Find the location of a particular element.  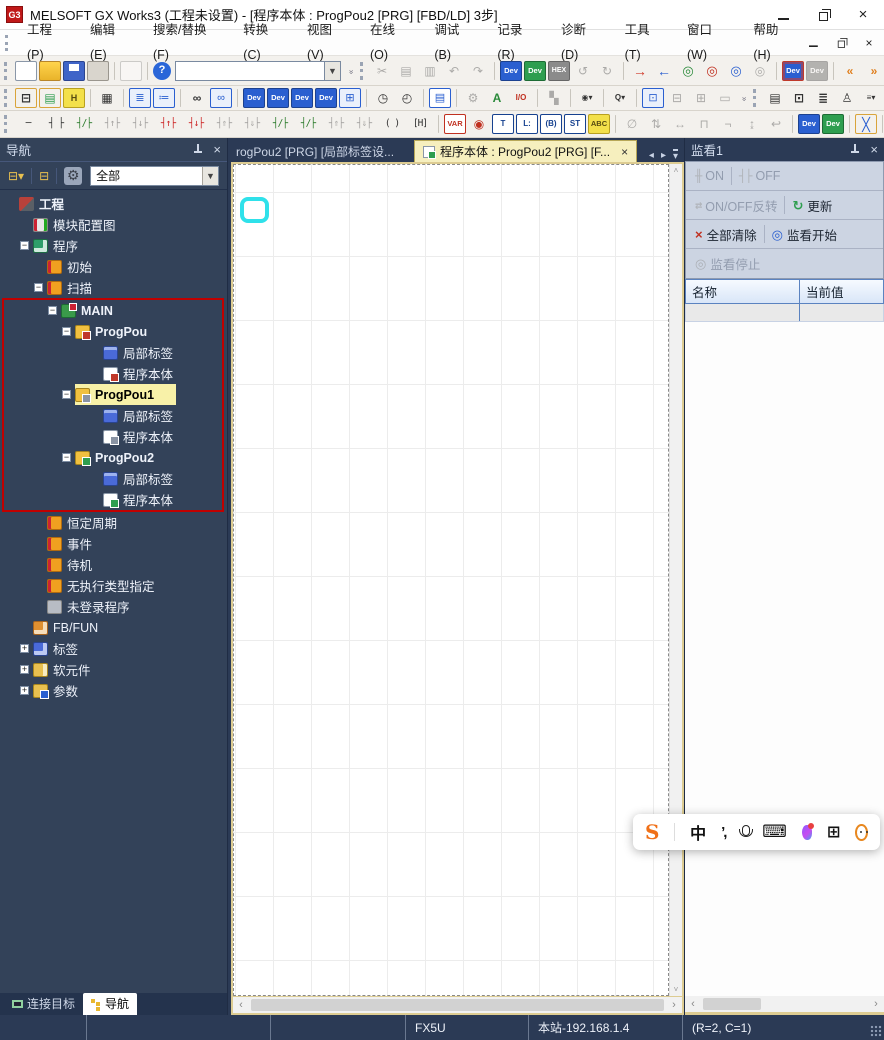

tree-item-progpou2: − ProgPou2 is located at coordinates (111, 457).